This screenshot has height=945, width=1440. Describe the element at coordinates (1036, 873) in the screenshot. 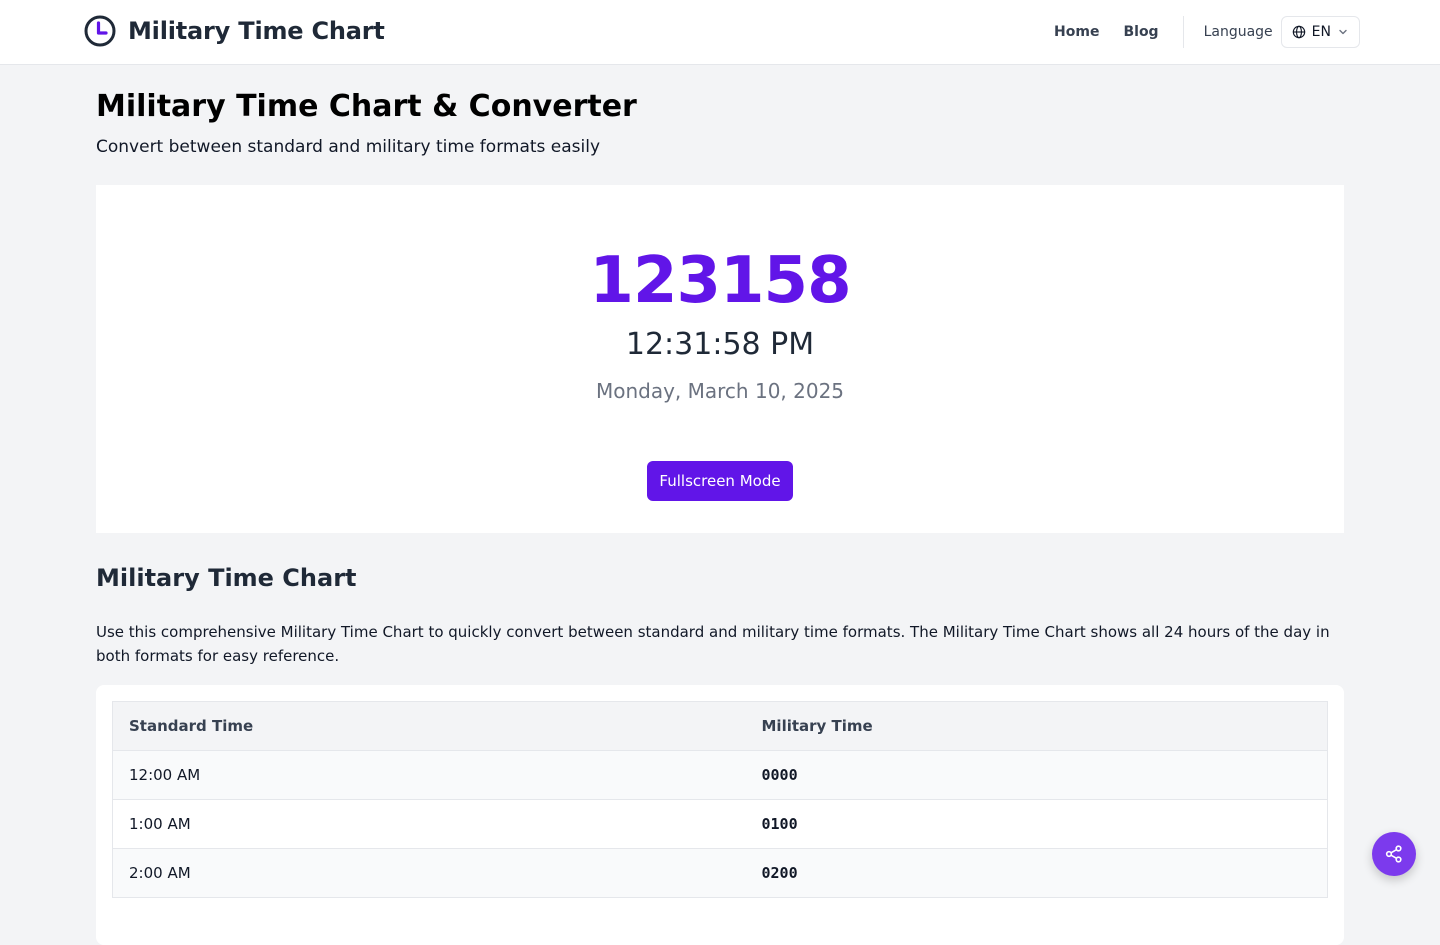

I see `military-time-cell: 0200` at that location.